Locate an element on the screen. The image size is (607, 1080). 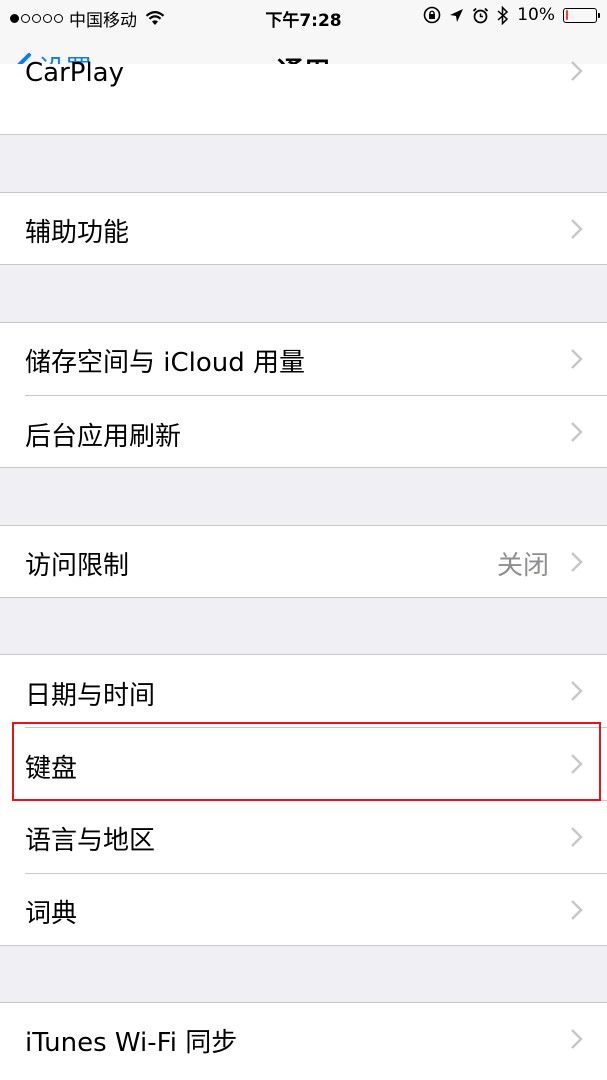
settings-row-carplay: CarPlay is located at coordinates (303, 96).